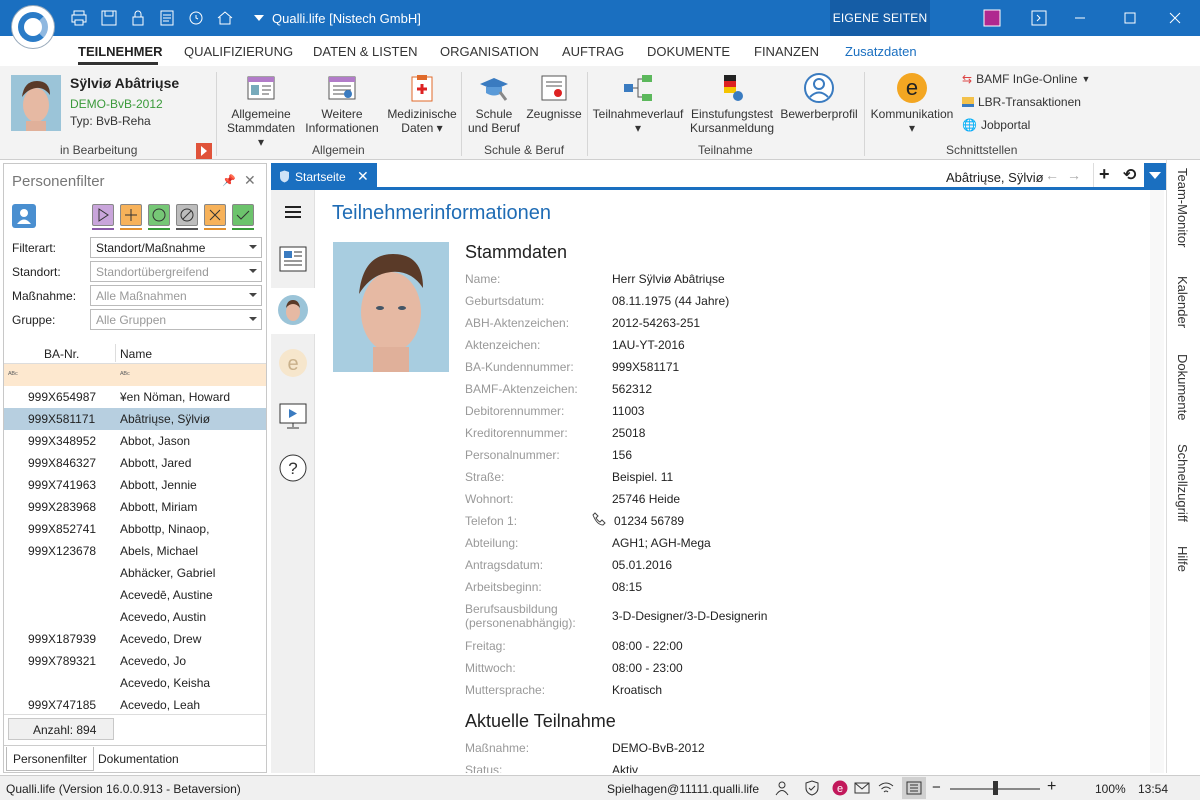 This screenshot has width=1200, height=800. Describe the element at coordinates (138, 759) in the screenshot. I see `tab-dokumentation: Dokumentation` at that location.